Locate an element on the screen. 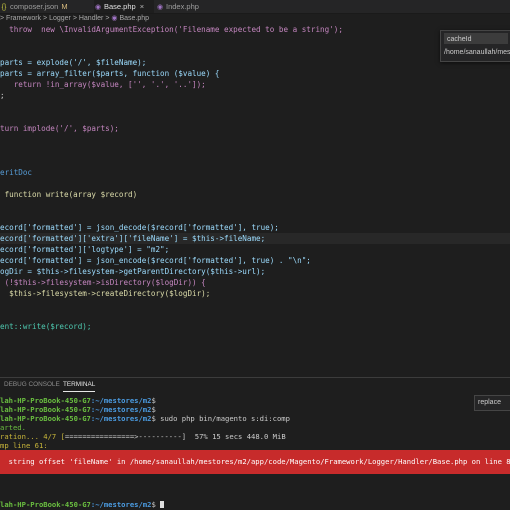 This screenshot has width=510, height=510. code-line-text: function write(array $record) is located at coordinates (69, 194).